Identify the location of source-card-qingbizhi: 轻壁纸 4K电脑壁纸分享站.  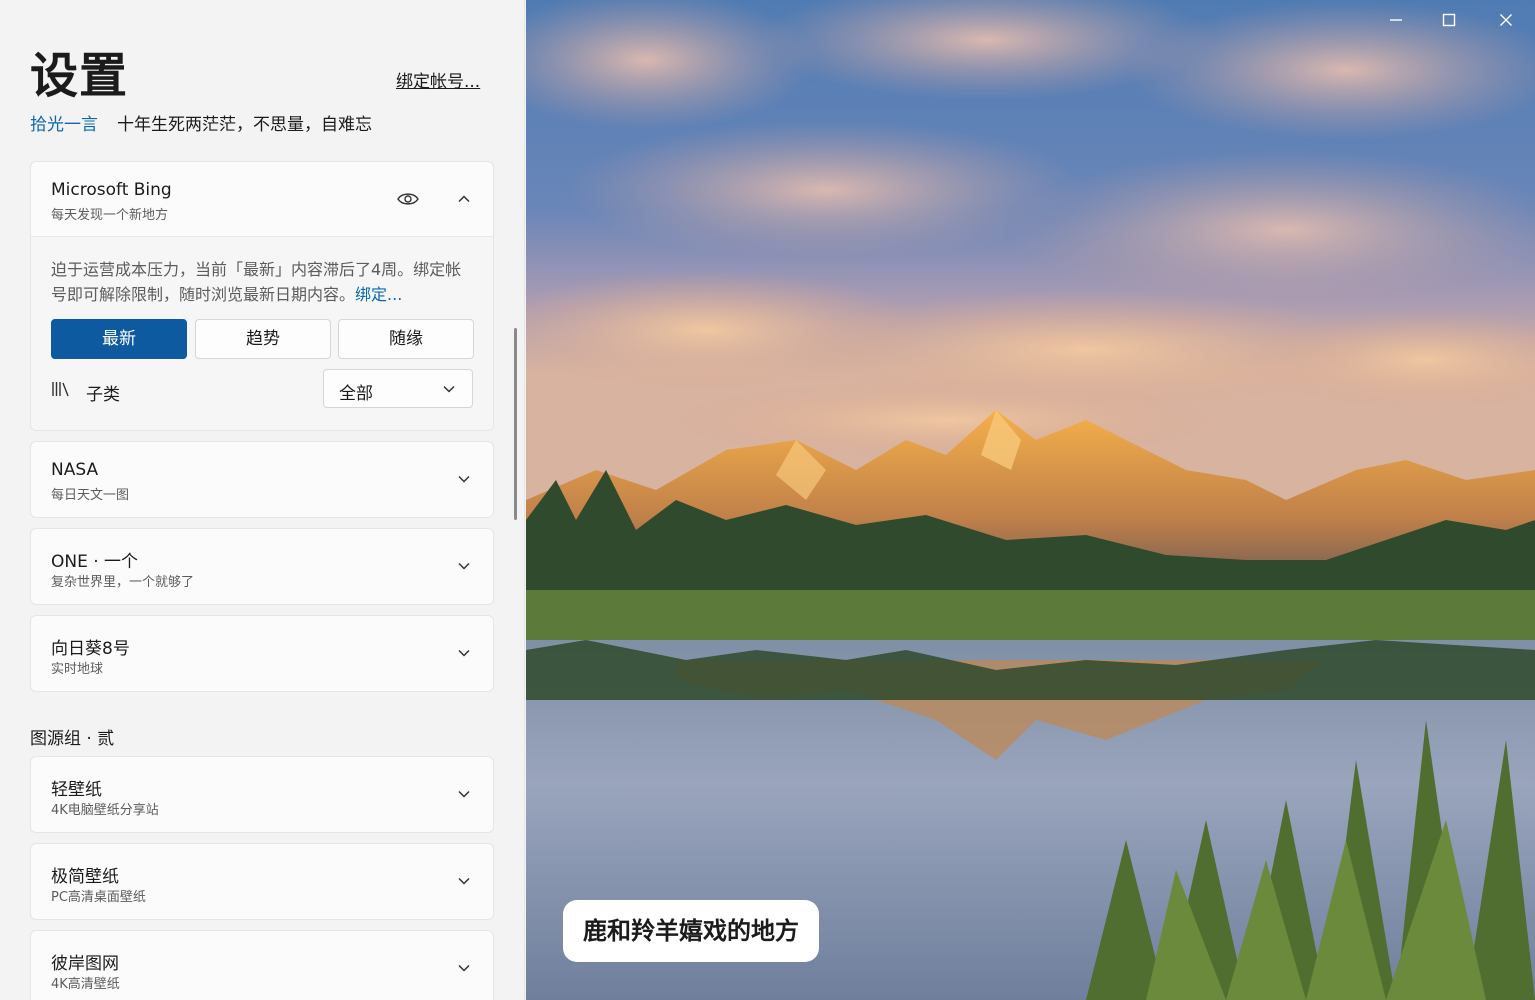
(262, 794).